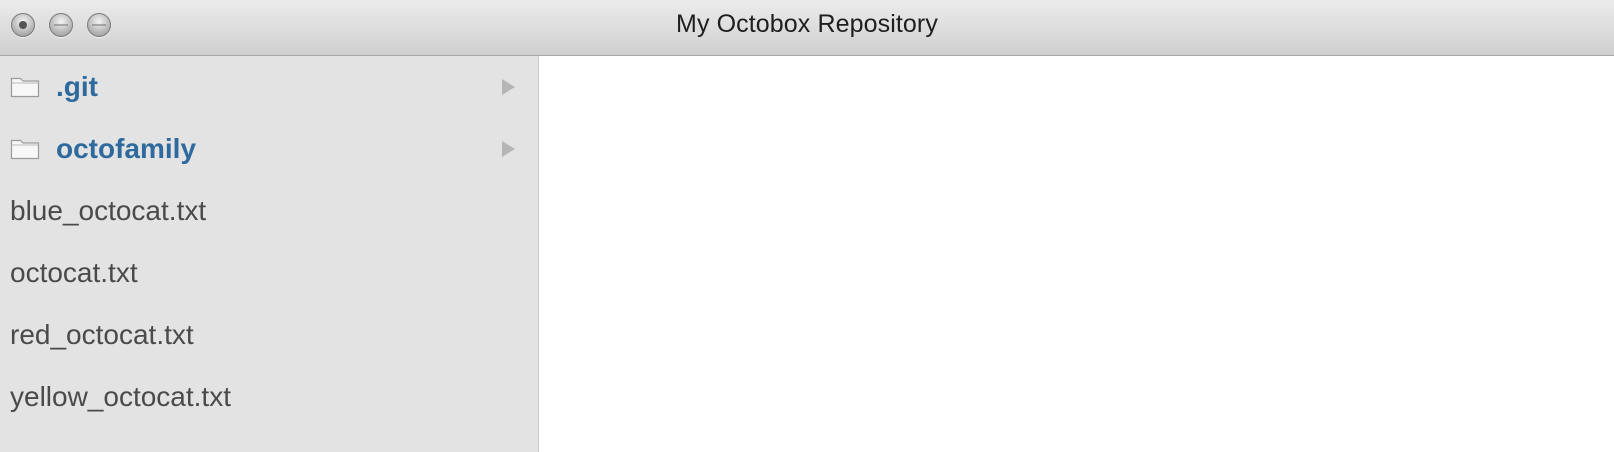  What do you see at coordinates (120, 396) in the screenshot?
I see `file-label: yellow_octocat.txt` at bounding box center [120, 396].